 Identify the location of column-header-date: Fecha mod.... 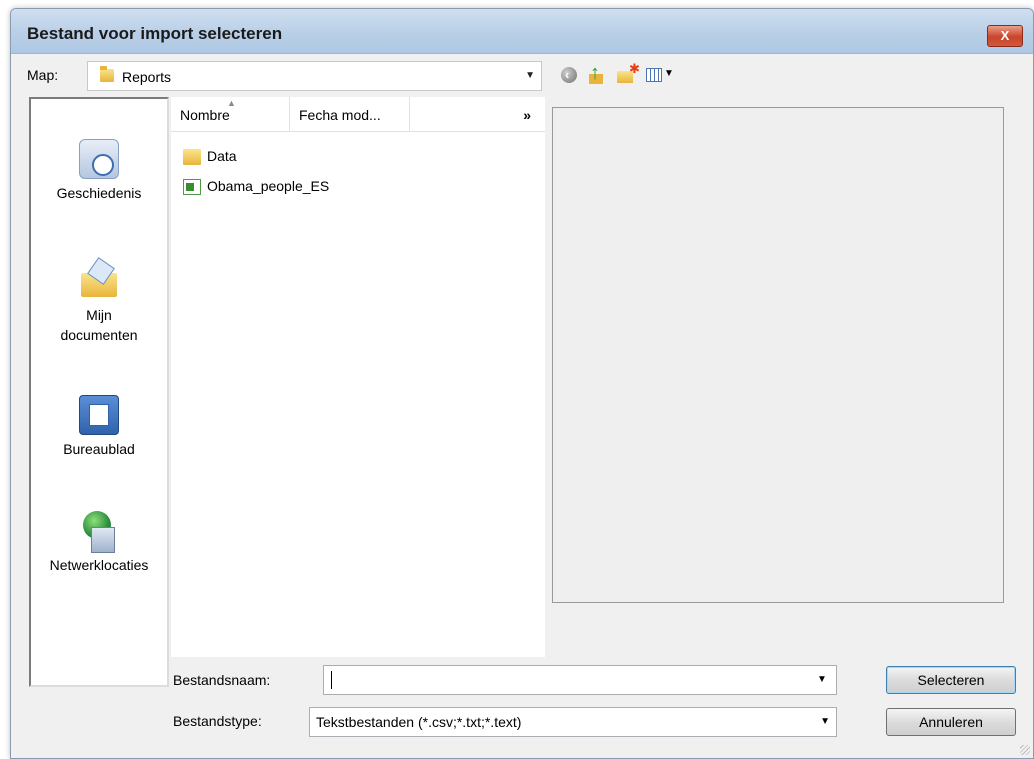
(350, 114).